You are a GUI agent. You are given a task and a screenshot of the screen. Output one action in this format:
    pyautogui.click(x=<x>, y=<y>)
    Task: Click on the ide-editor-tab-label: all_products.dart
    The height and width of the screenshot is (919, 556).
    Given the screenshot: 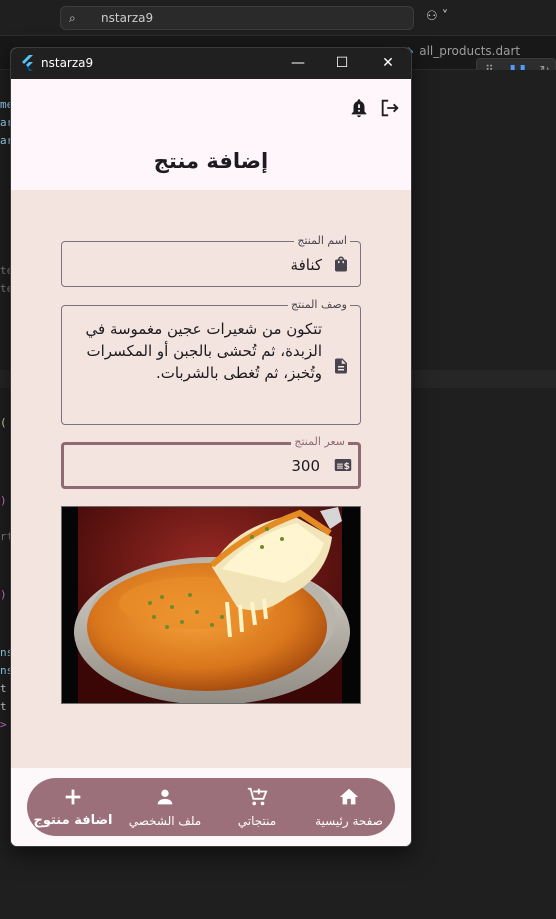 What is the action you would take?
    pyautogui.click(x=470, y=51)
    